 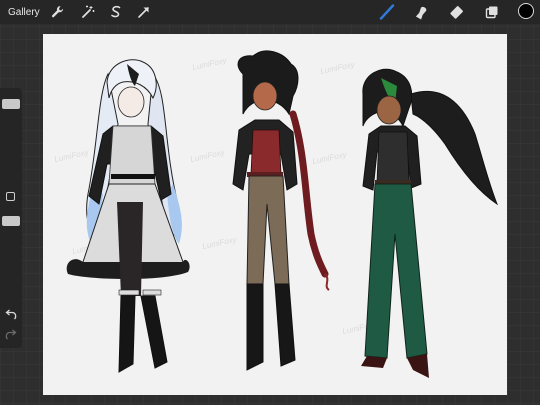 I want to click on wrench-icon, so click(x=58, y=12).